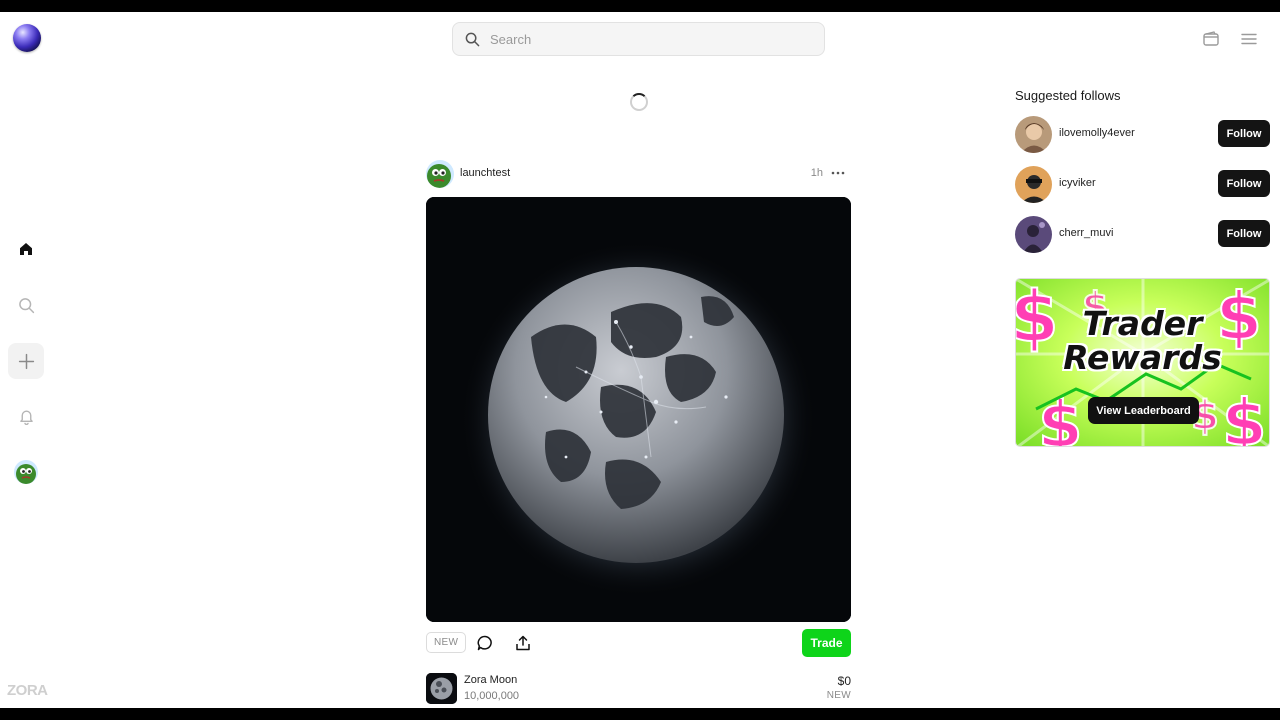  I want to click on suggested-user-row: cherr_muvi Follow, so click(1142, 234).